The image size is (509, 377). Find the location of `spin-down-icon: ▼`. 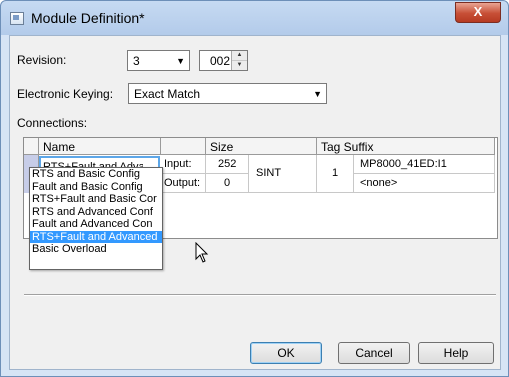

spin-down-icon: ▼ is located at coordinates (239, 65).